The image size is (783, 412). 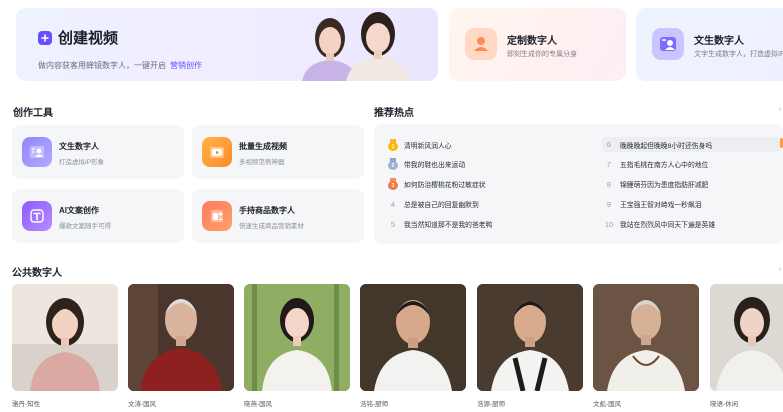 I want to click on avatar-name: 晓燕-国风, so click(x=258, y=404).